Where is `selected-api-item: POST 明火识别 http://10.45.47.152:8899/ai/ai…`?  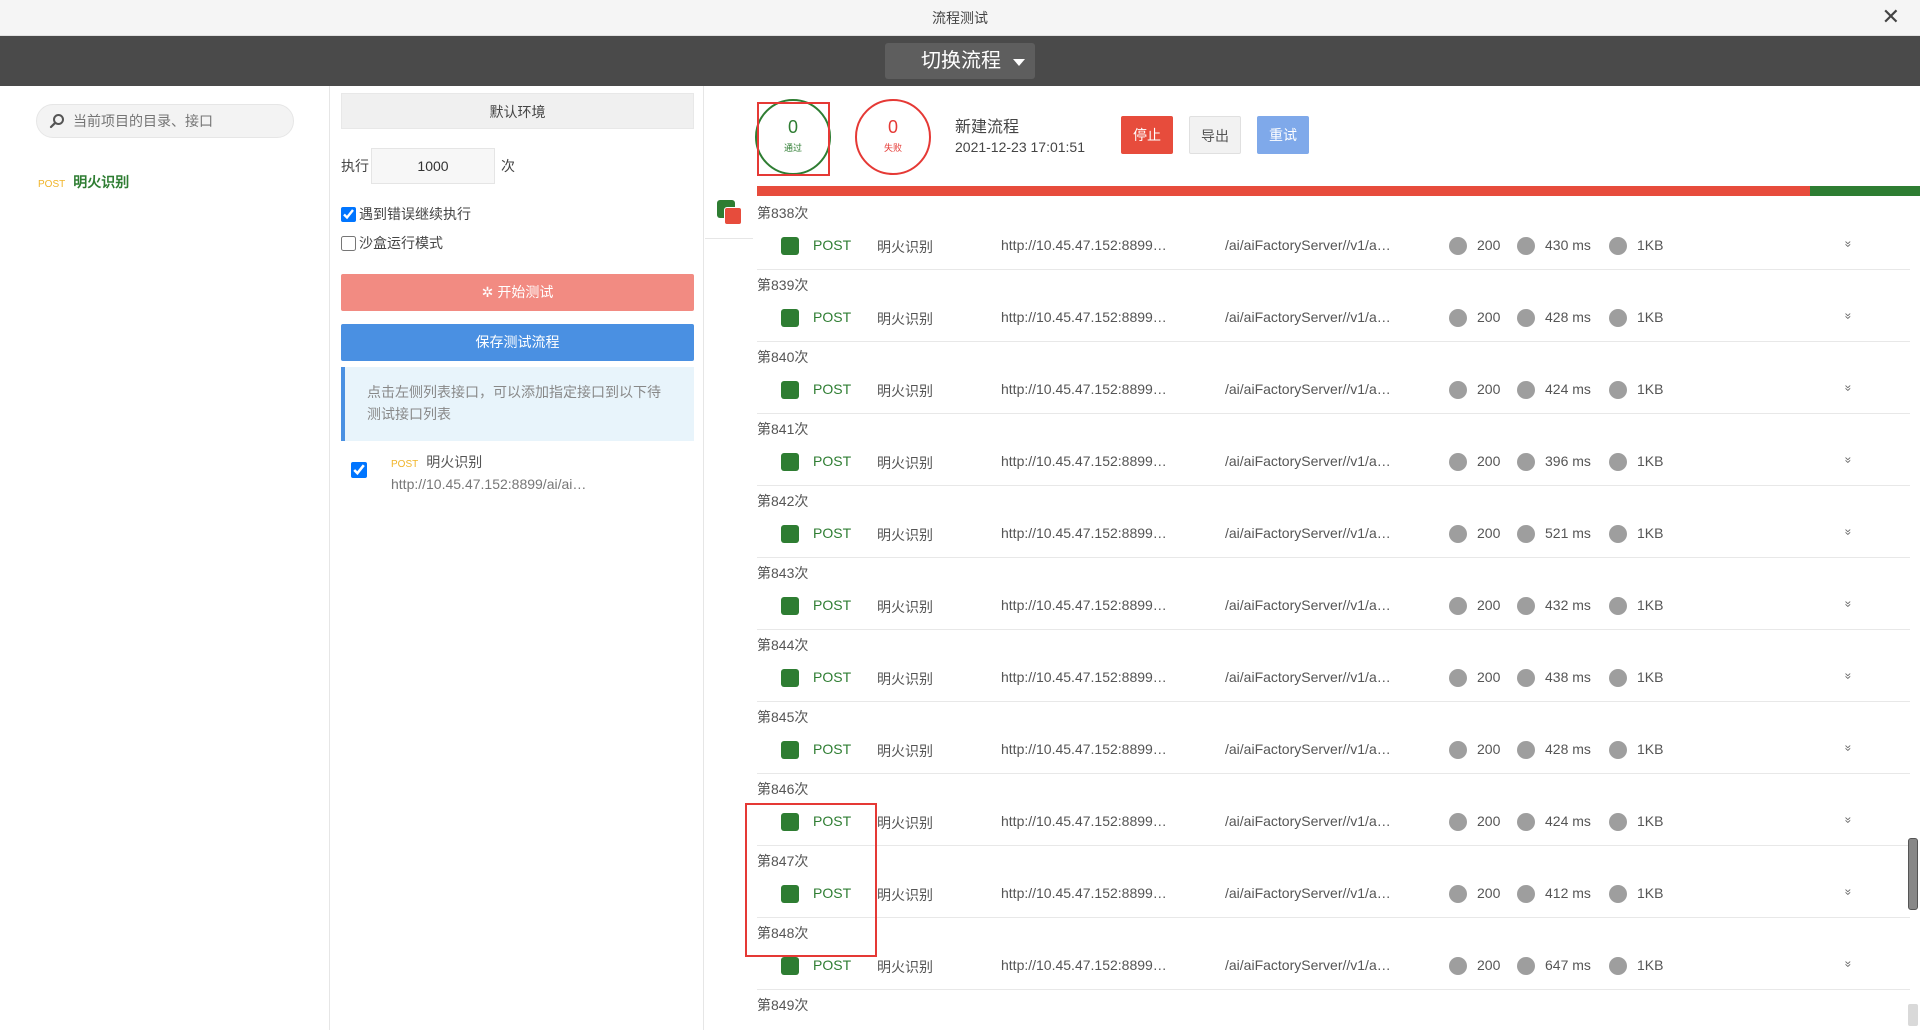
selected-api-item: POST 明火识别 http://10.45.47.152:8899/ai/ai… is located at coordinates (521, 477).